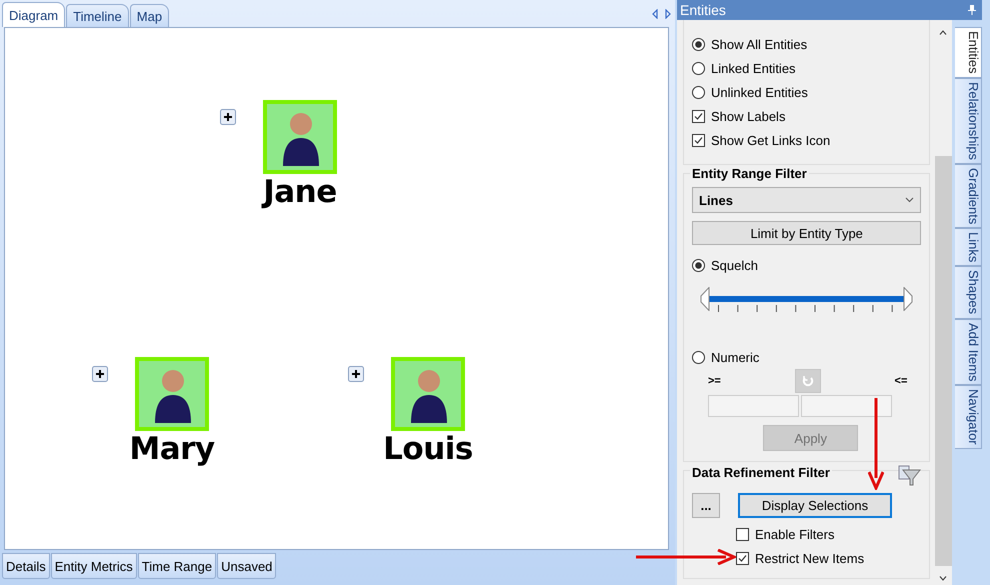 This screenshot has height=585, width=990. Describe the element at coordinates (811, 68) in the screenshot. I see `option: Linked Entities` at that location.